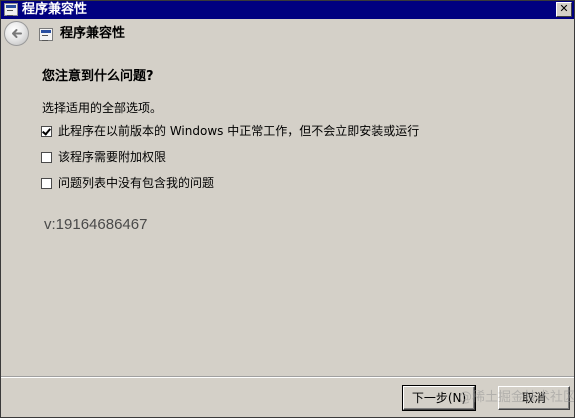 The image size is (575, 418). What do you see at coordinates (11, 9) in the screenshot?
I see `program-compat-icon` at bounding box center [11, 9].